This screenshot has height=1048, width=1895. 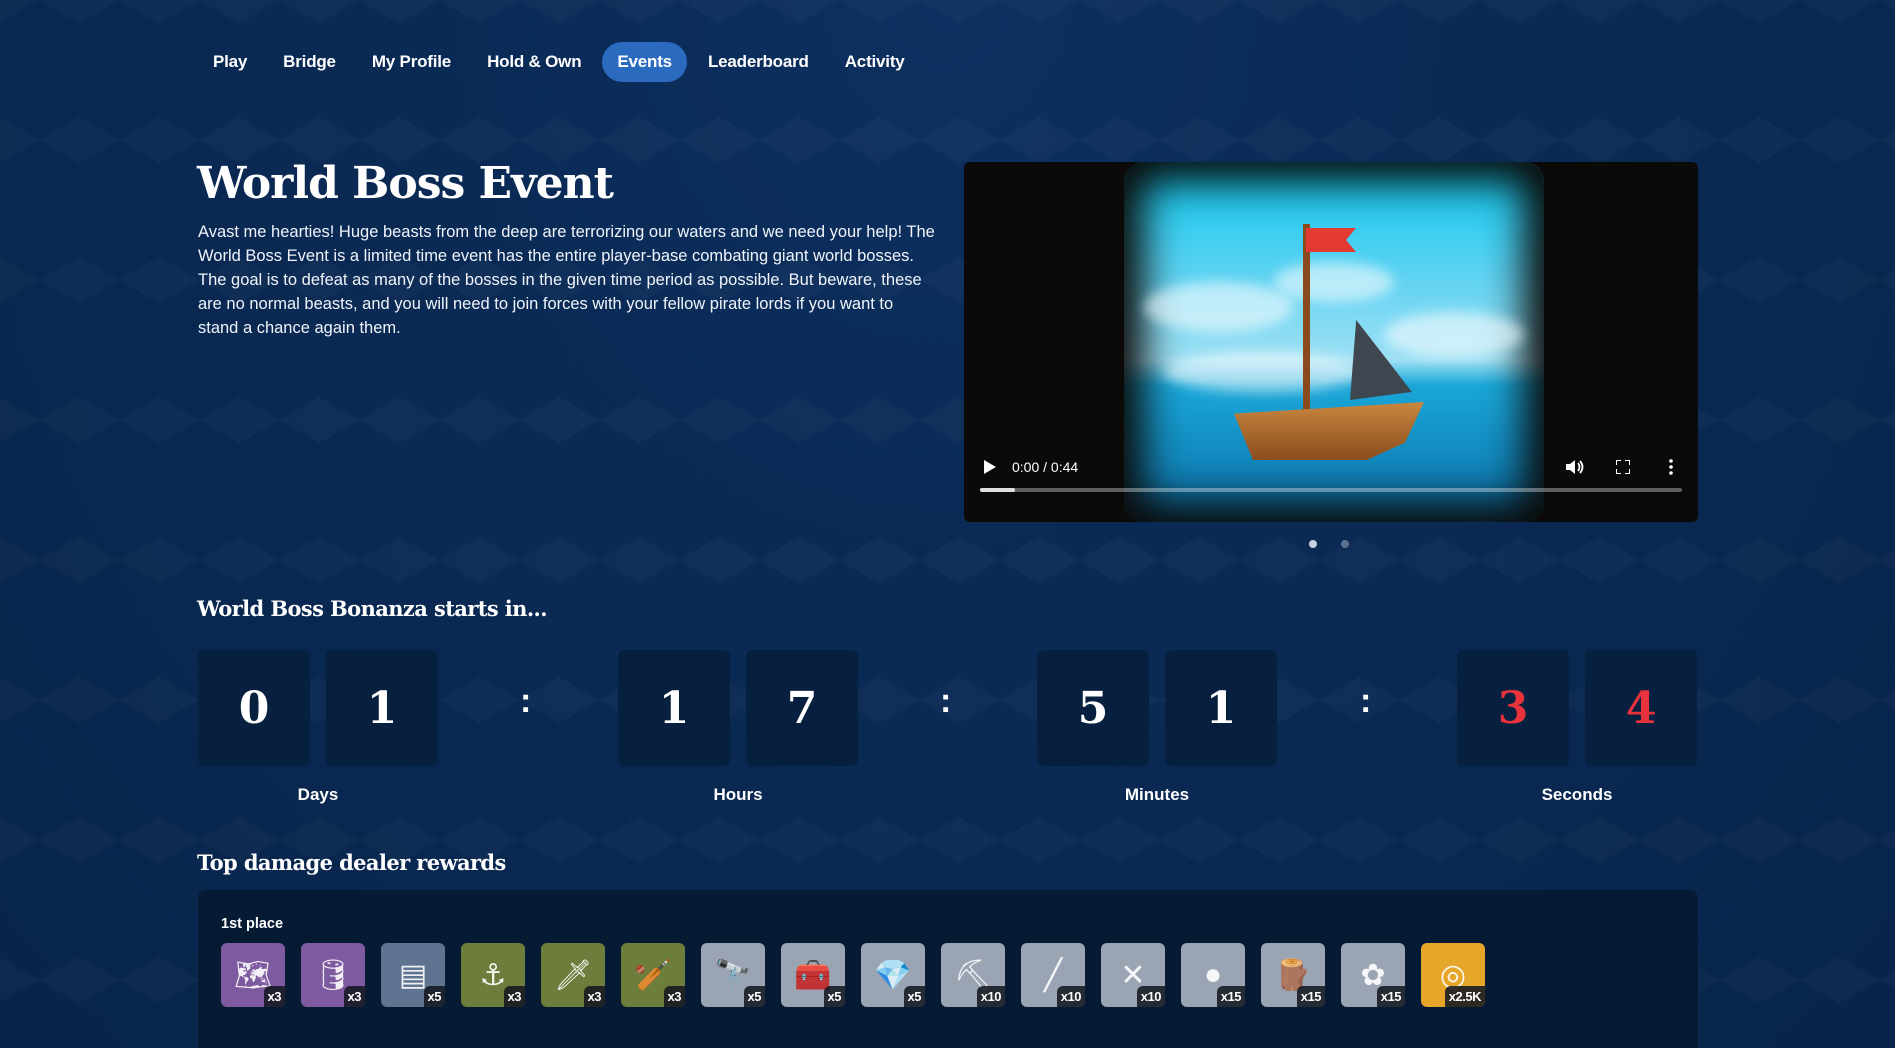 I want to click on event-title: World Boss Event, so click(x=405, y=183).